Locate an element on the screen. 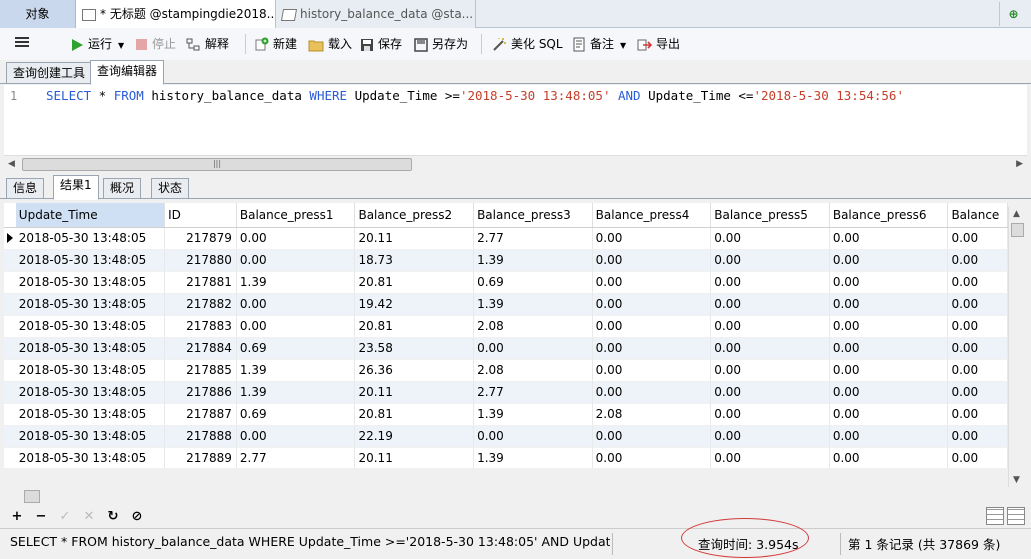  load-button: 载入 is located at coordinates (330, 44).